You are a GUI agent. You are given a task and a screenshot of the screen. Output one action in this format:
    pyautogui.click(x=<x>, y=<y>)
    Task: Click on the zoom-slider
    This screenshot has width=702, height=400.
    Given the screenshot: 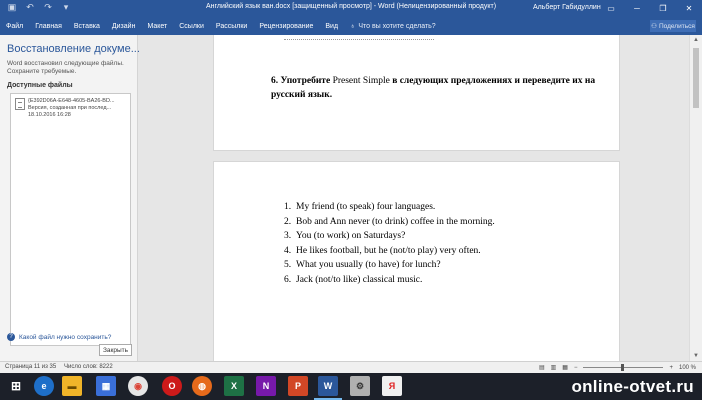 What is the action you would take?
    pyautogui.click(x=623, y=367)
    